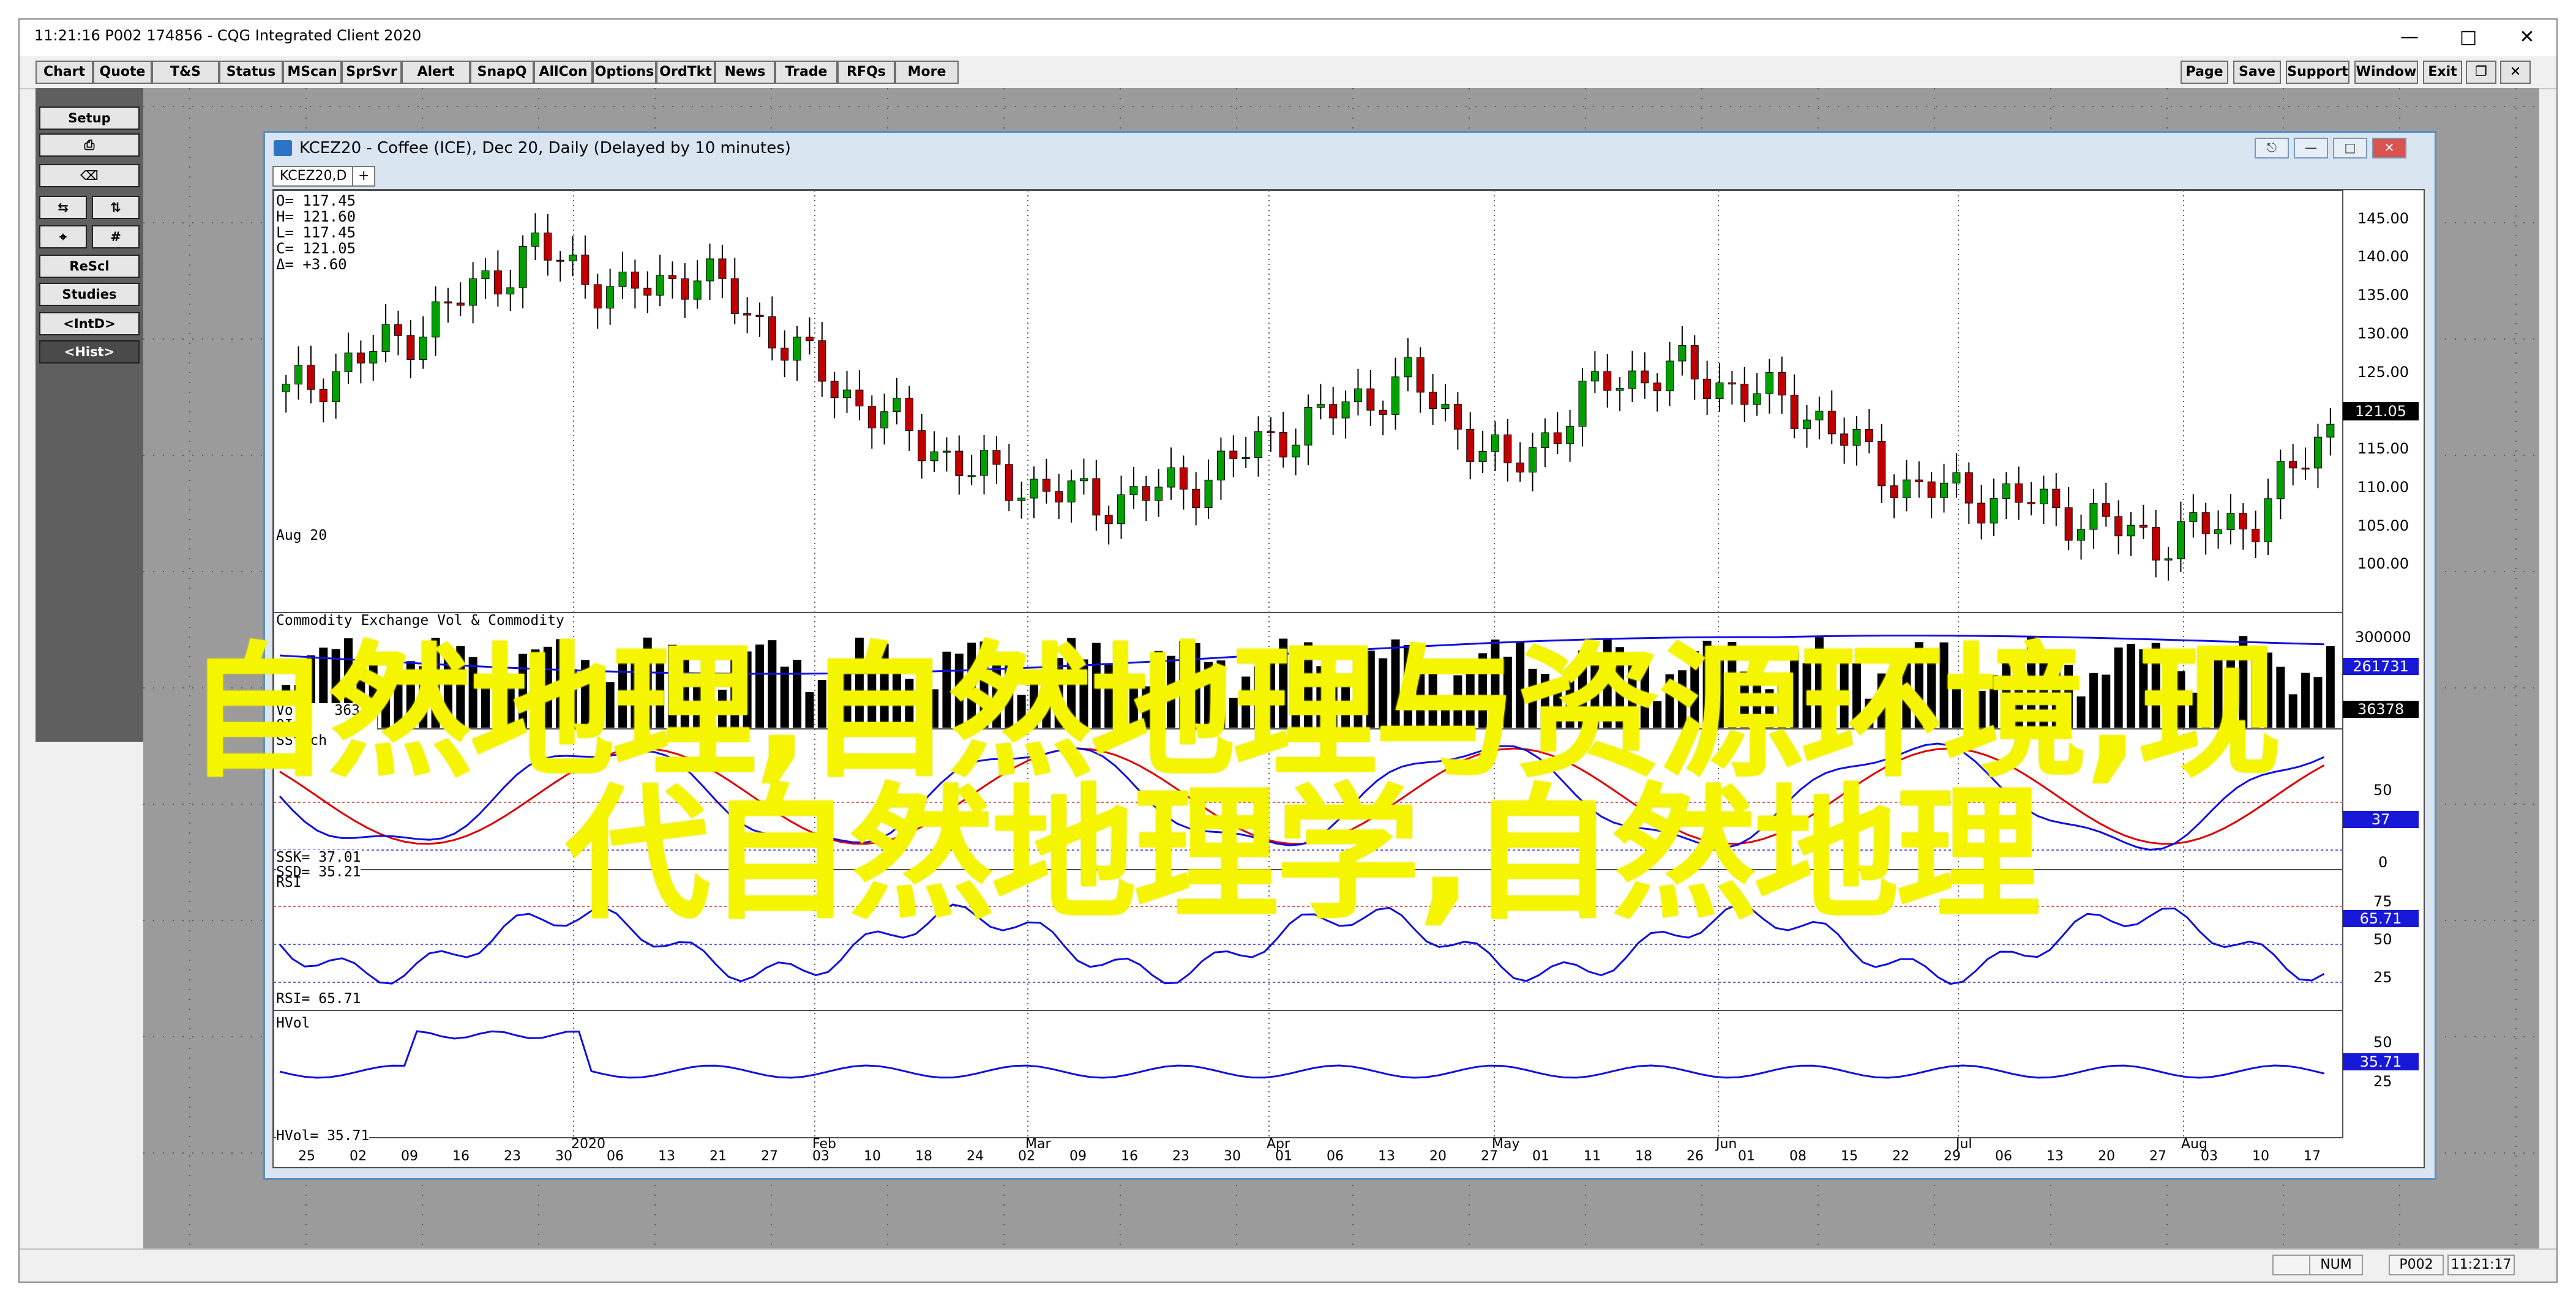 The height and width of the screenshot is (1306, 2576). I want to click on toolbar-button-more: More, so click(927, 72).